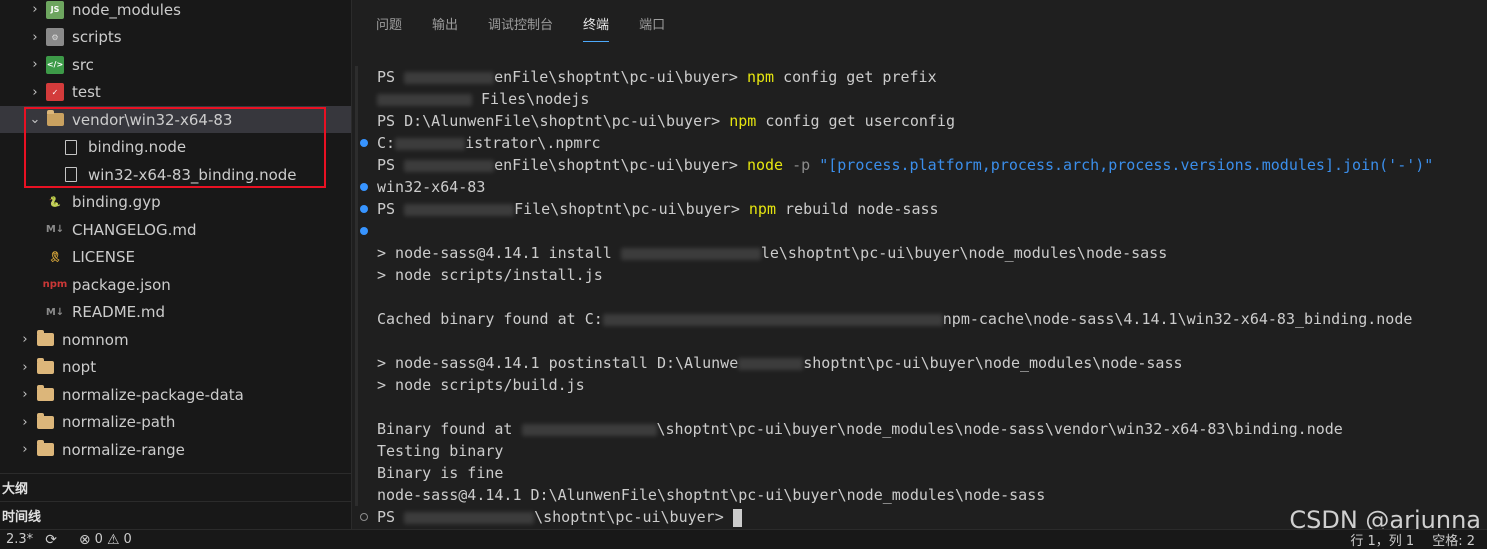  What do you see at coordinates (192, 174) in the screenshot?
I see `tree-item-label: win32-x64-83_binding.node` at bounding box center [192, 174].